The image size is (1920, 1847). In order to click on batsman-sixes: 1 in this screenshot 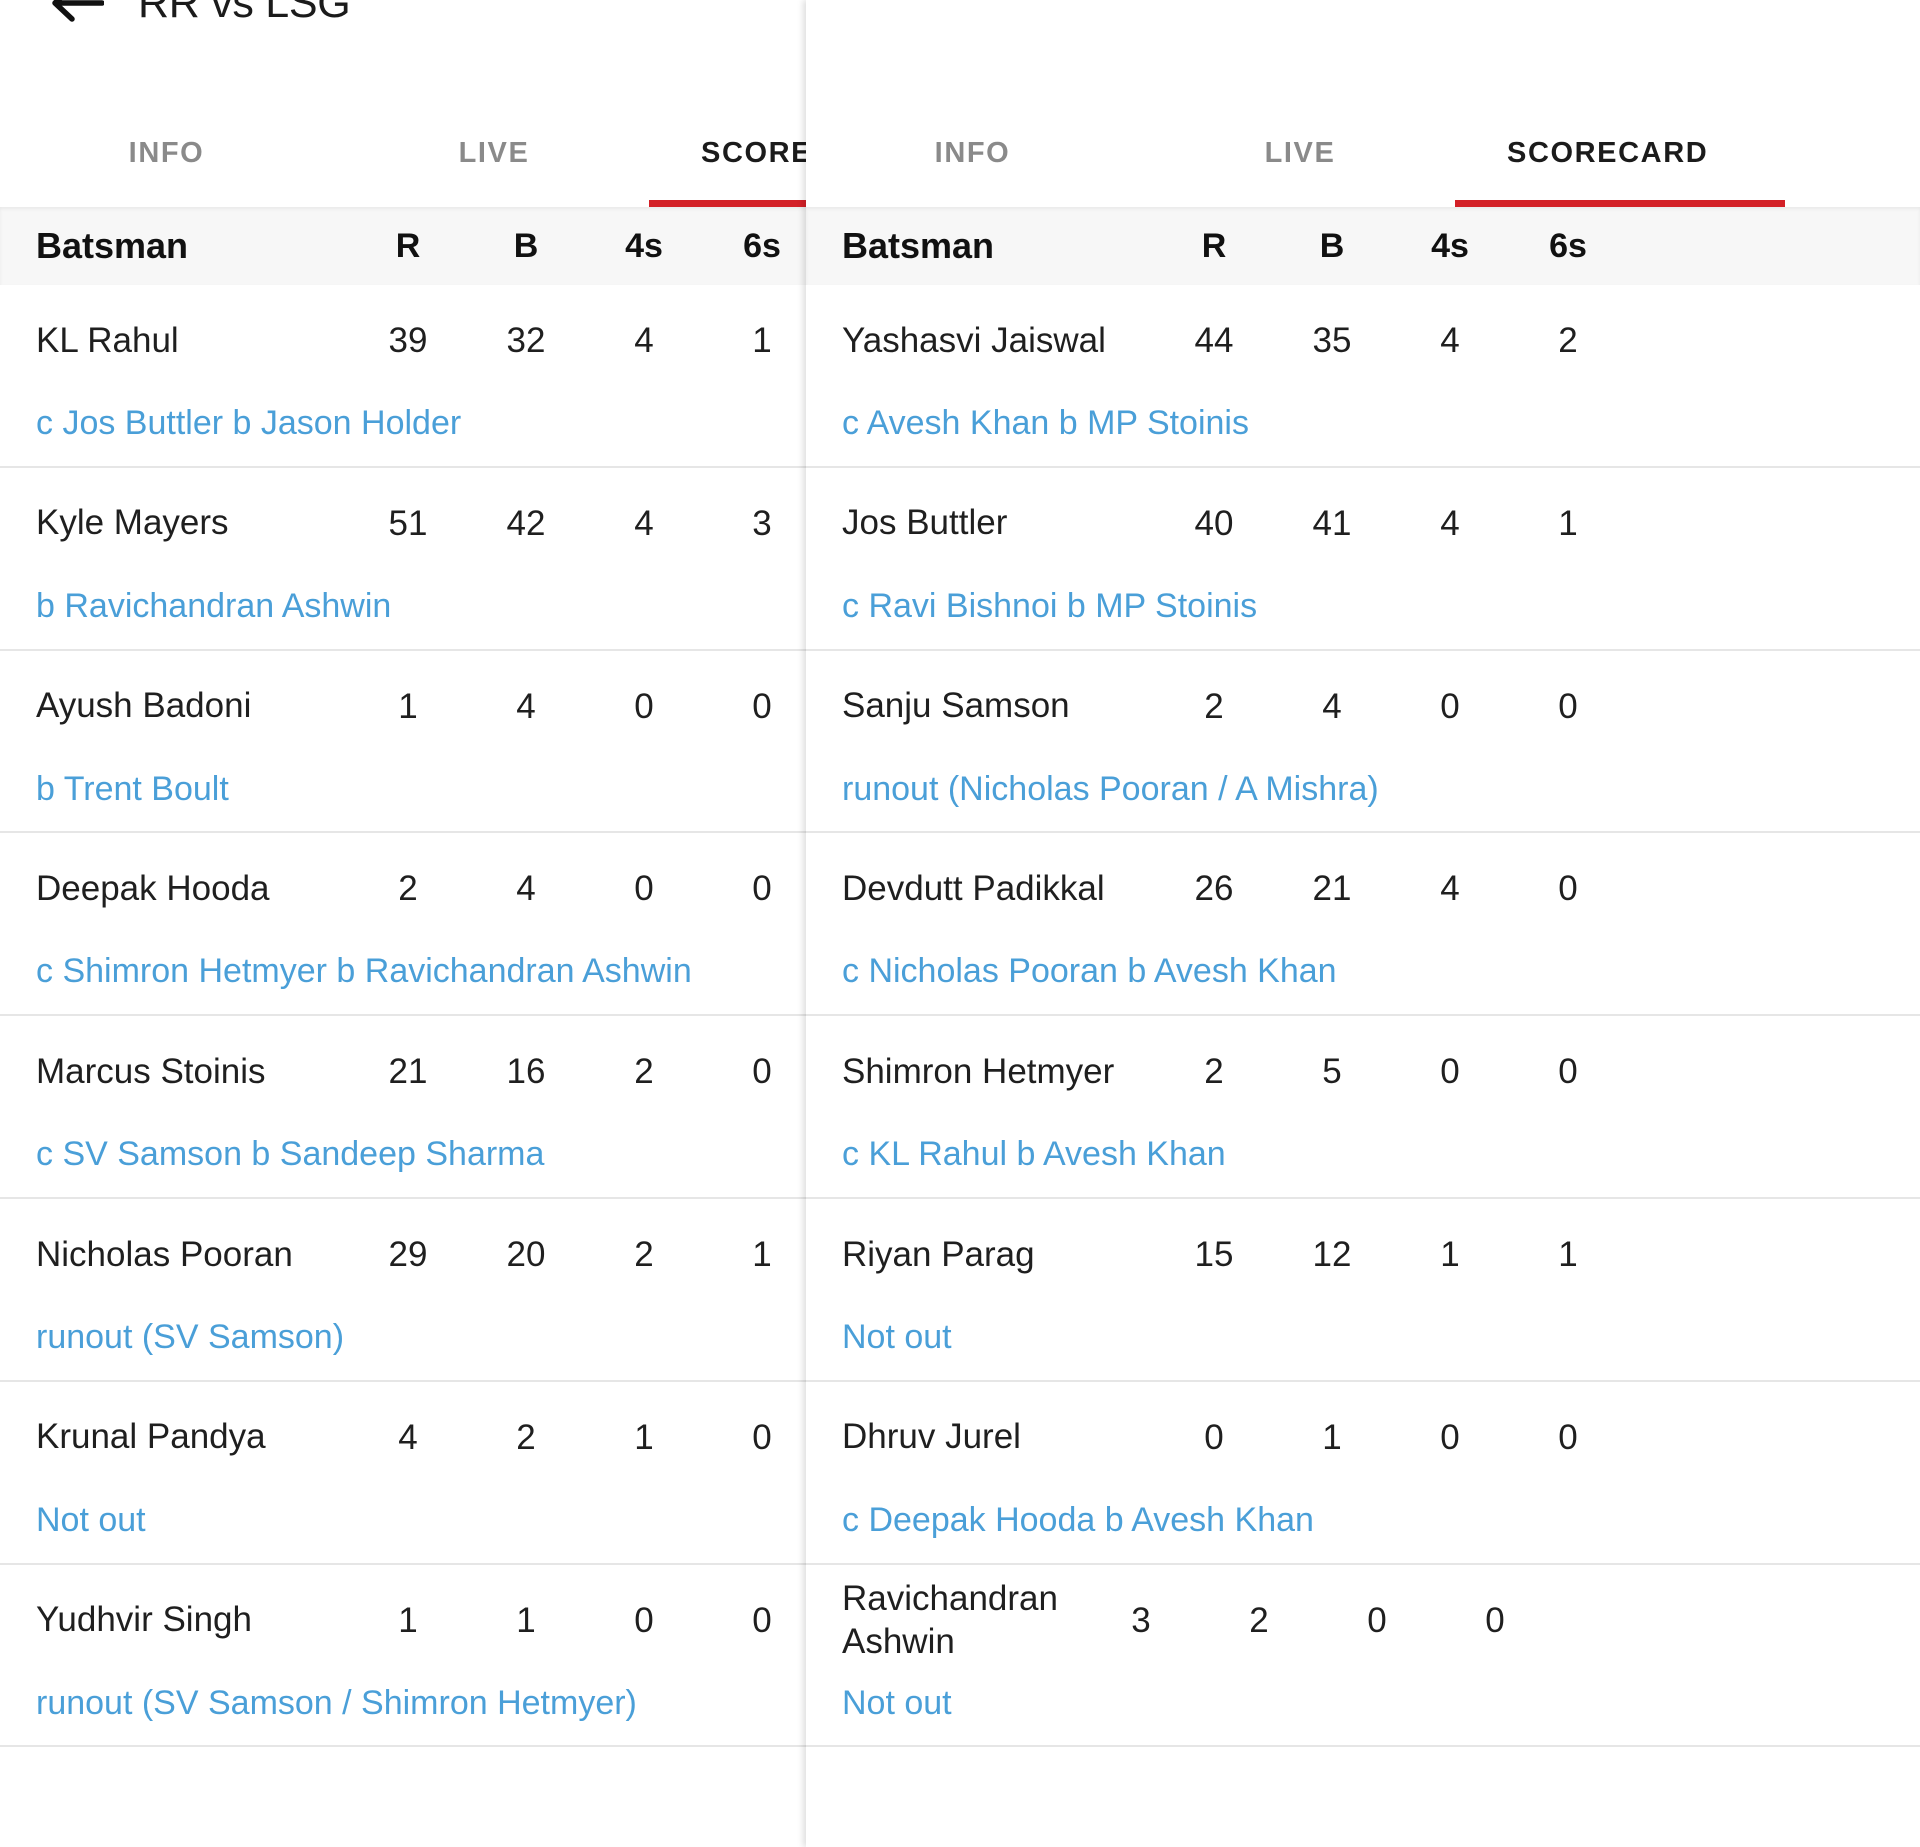, I will do `click(1568, 523)`.